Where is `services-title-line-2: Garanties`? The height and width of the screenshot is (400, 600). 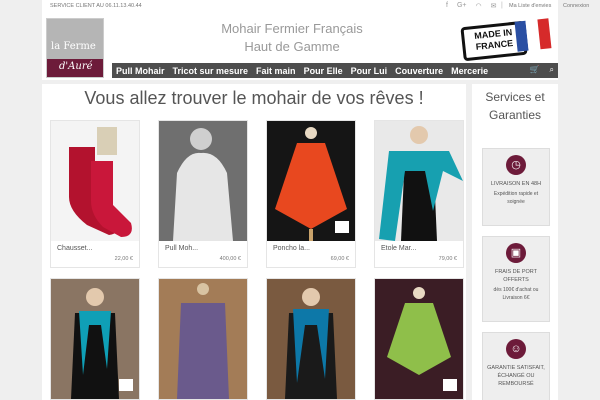 services-title-line-2: Garanties is located at coordinates (515, 115).